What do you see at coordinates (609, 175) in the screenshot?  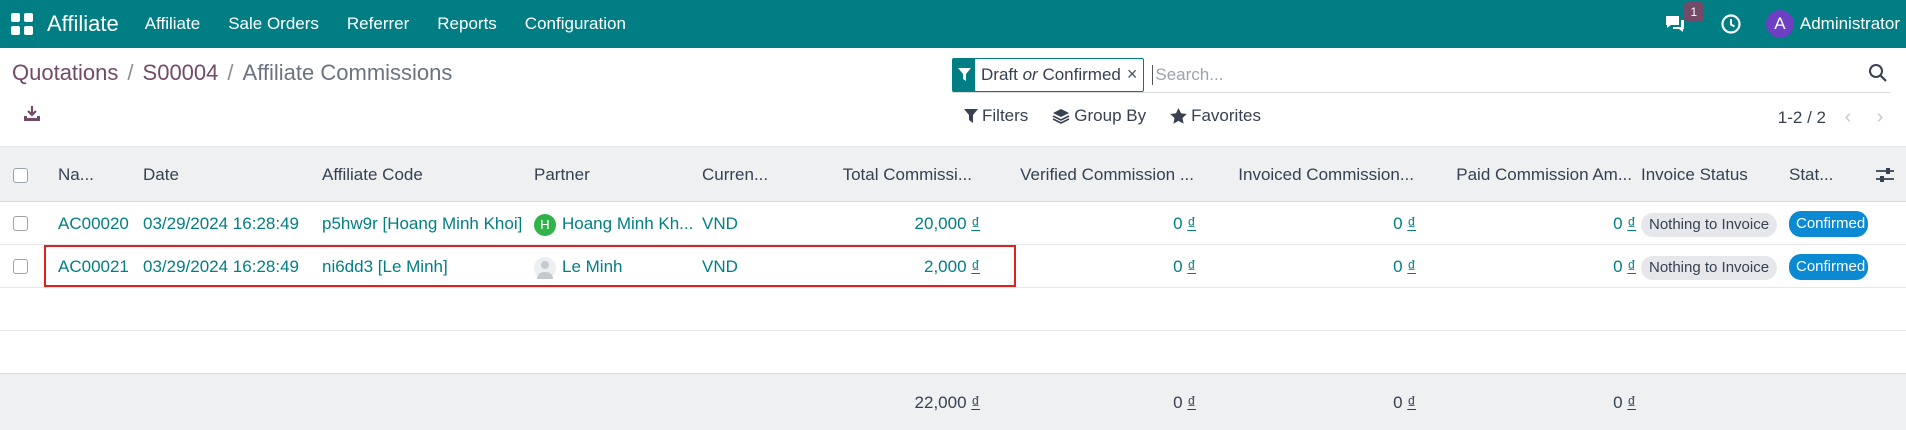 I see `header-partner: Partner` at bounding box center [609, 175].